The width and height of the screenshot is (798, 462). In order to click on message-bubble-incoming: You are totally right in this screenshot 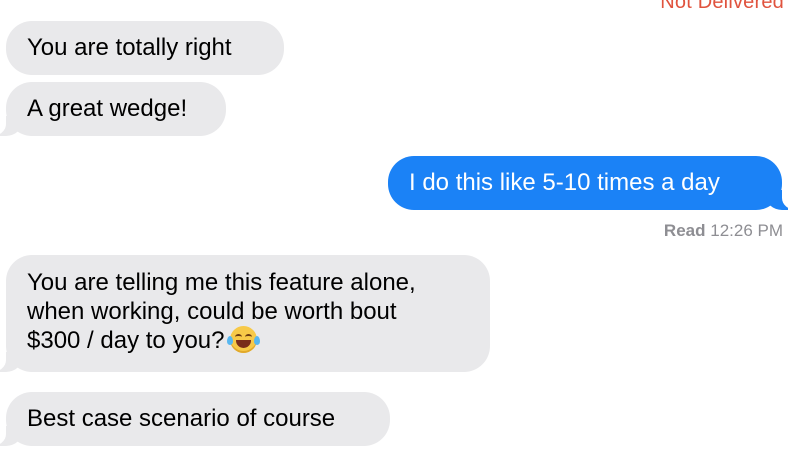, I will do `click(145, 48)`.